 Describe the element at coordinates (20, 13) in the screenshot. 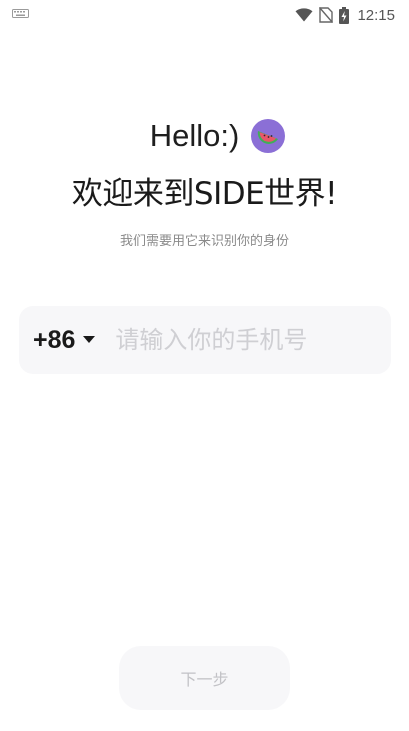

I see `keyboard-icon` at that location.